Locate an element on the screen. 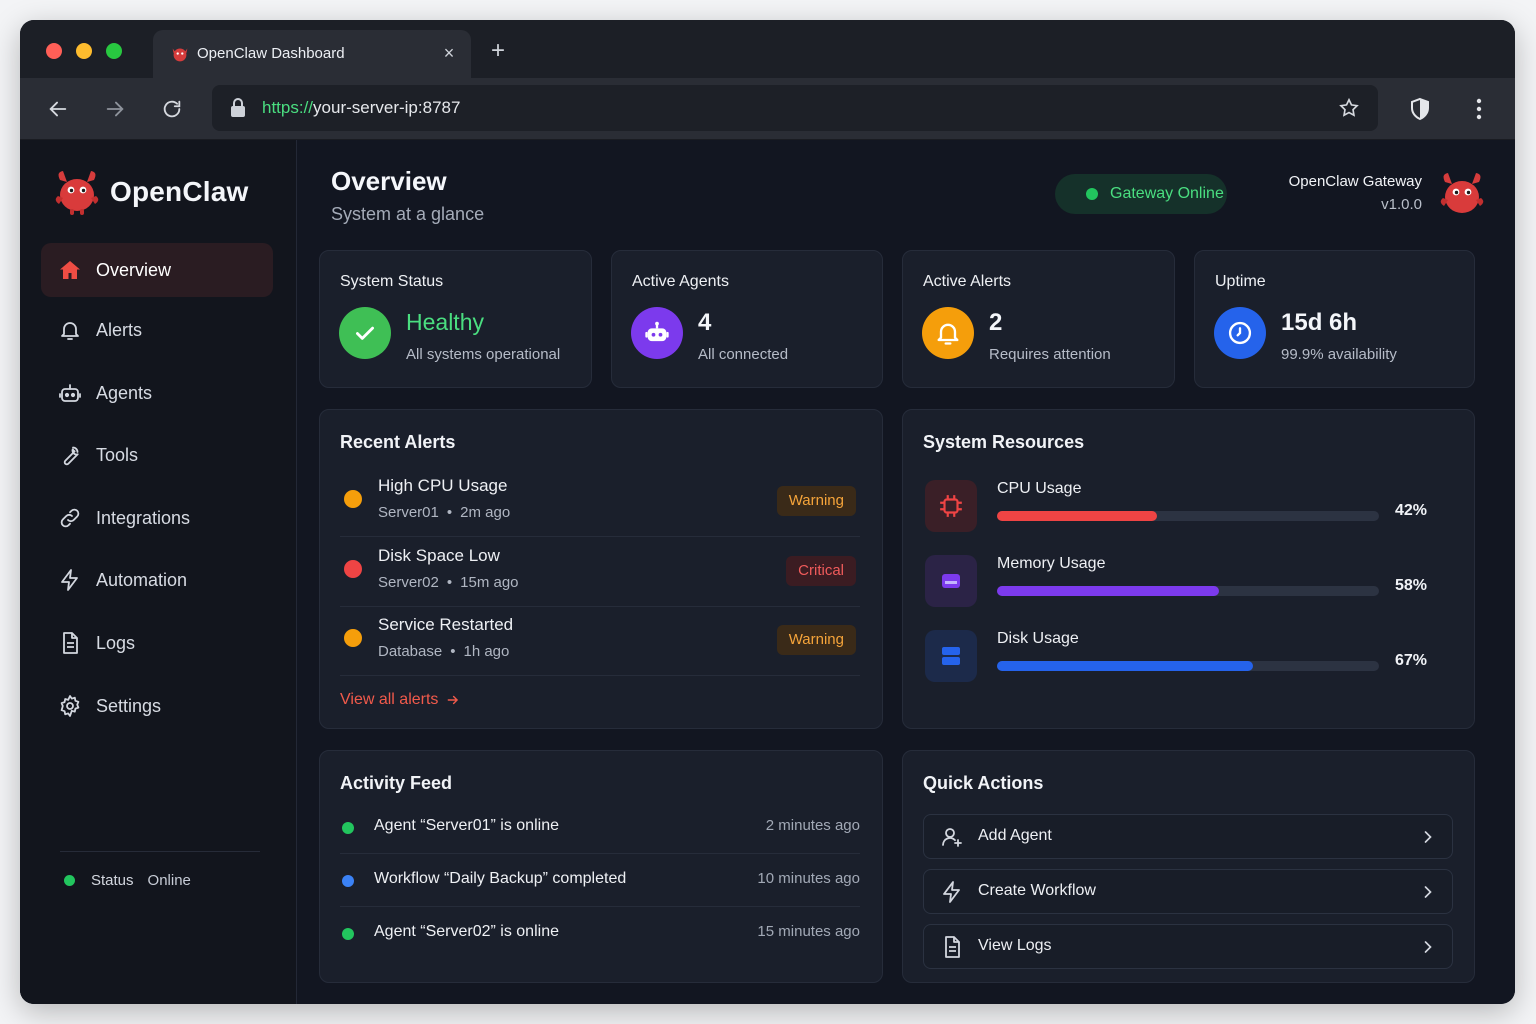 The image size is (1536, 1024). browser-tab: OpenClaw Dashboard × is located at coordinates (312, 54).